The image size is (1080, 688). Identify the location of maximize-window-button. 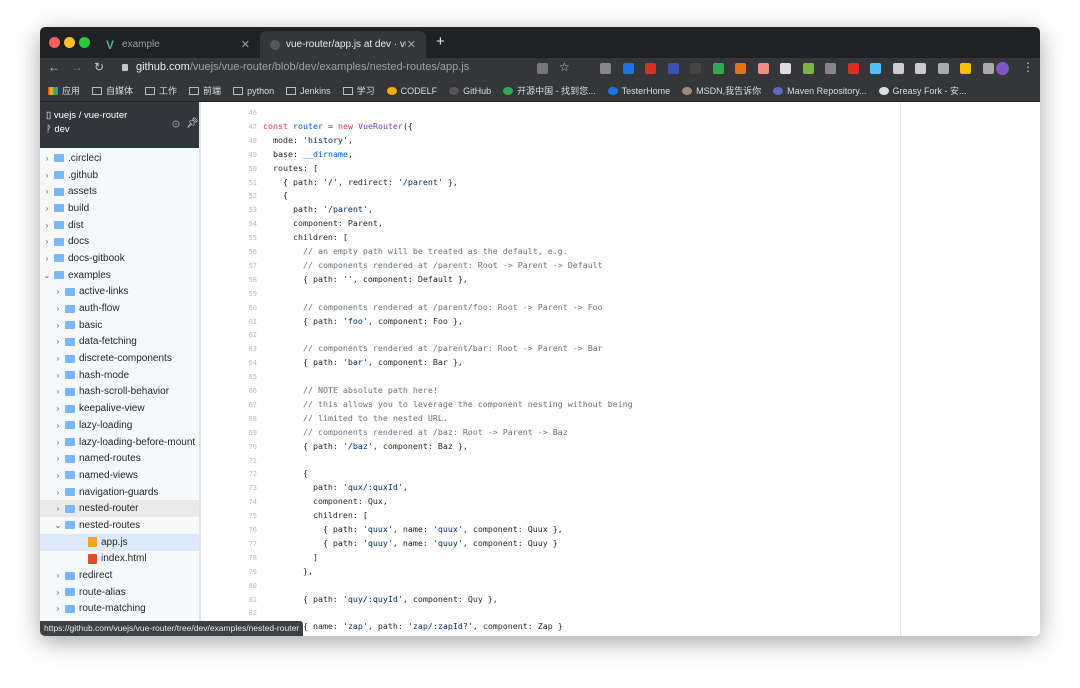
(84, 42).